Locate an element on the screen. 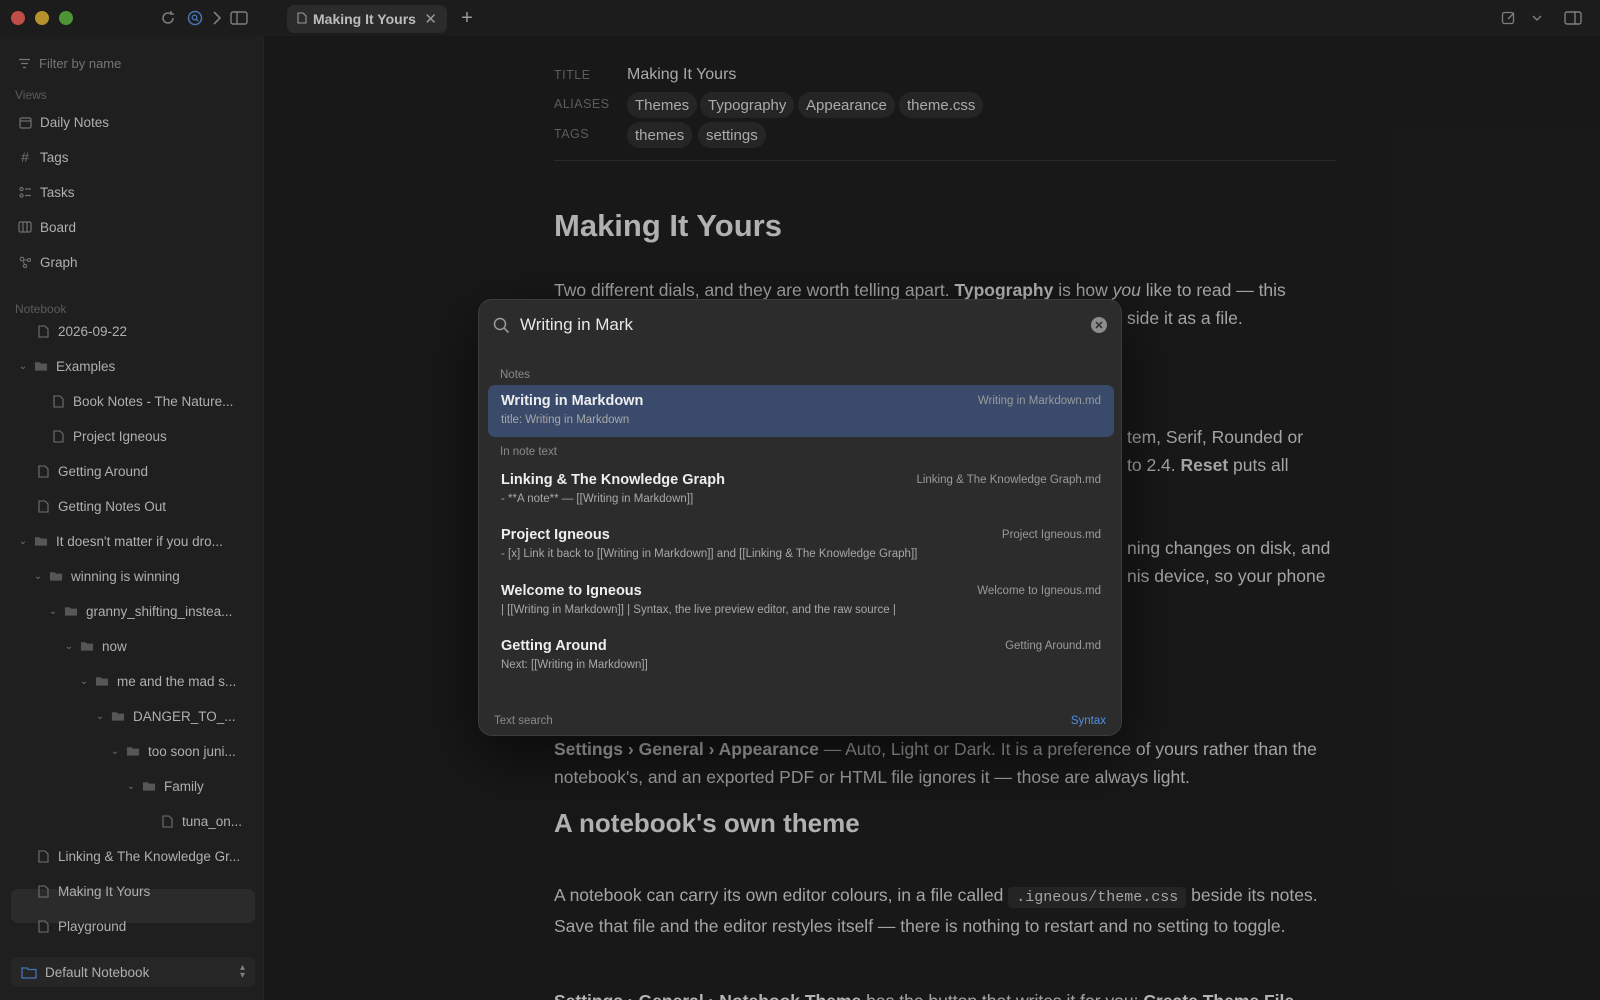 This screenshot has height=1000, width=1600. search-result-selected: Writing in Markdown title is located at coordinates (801, 411).